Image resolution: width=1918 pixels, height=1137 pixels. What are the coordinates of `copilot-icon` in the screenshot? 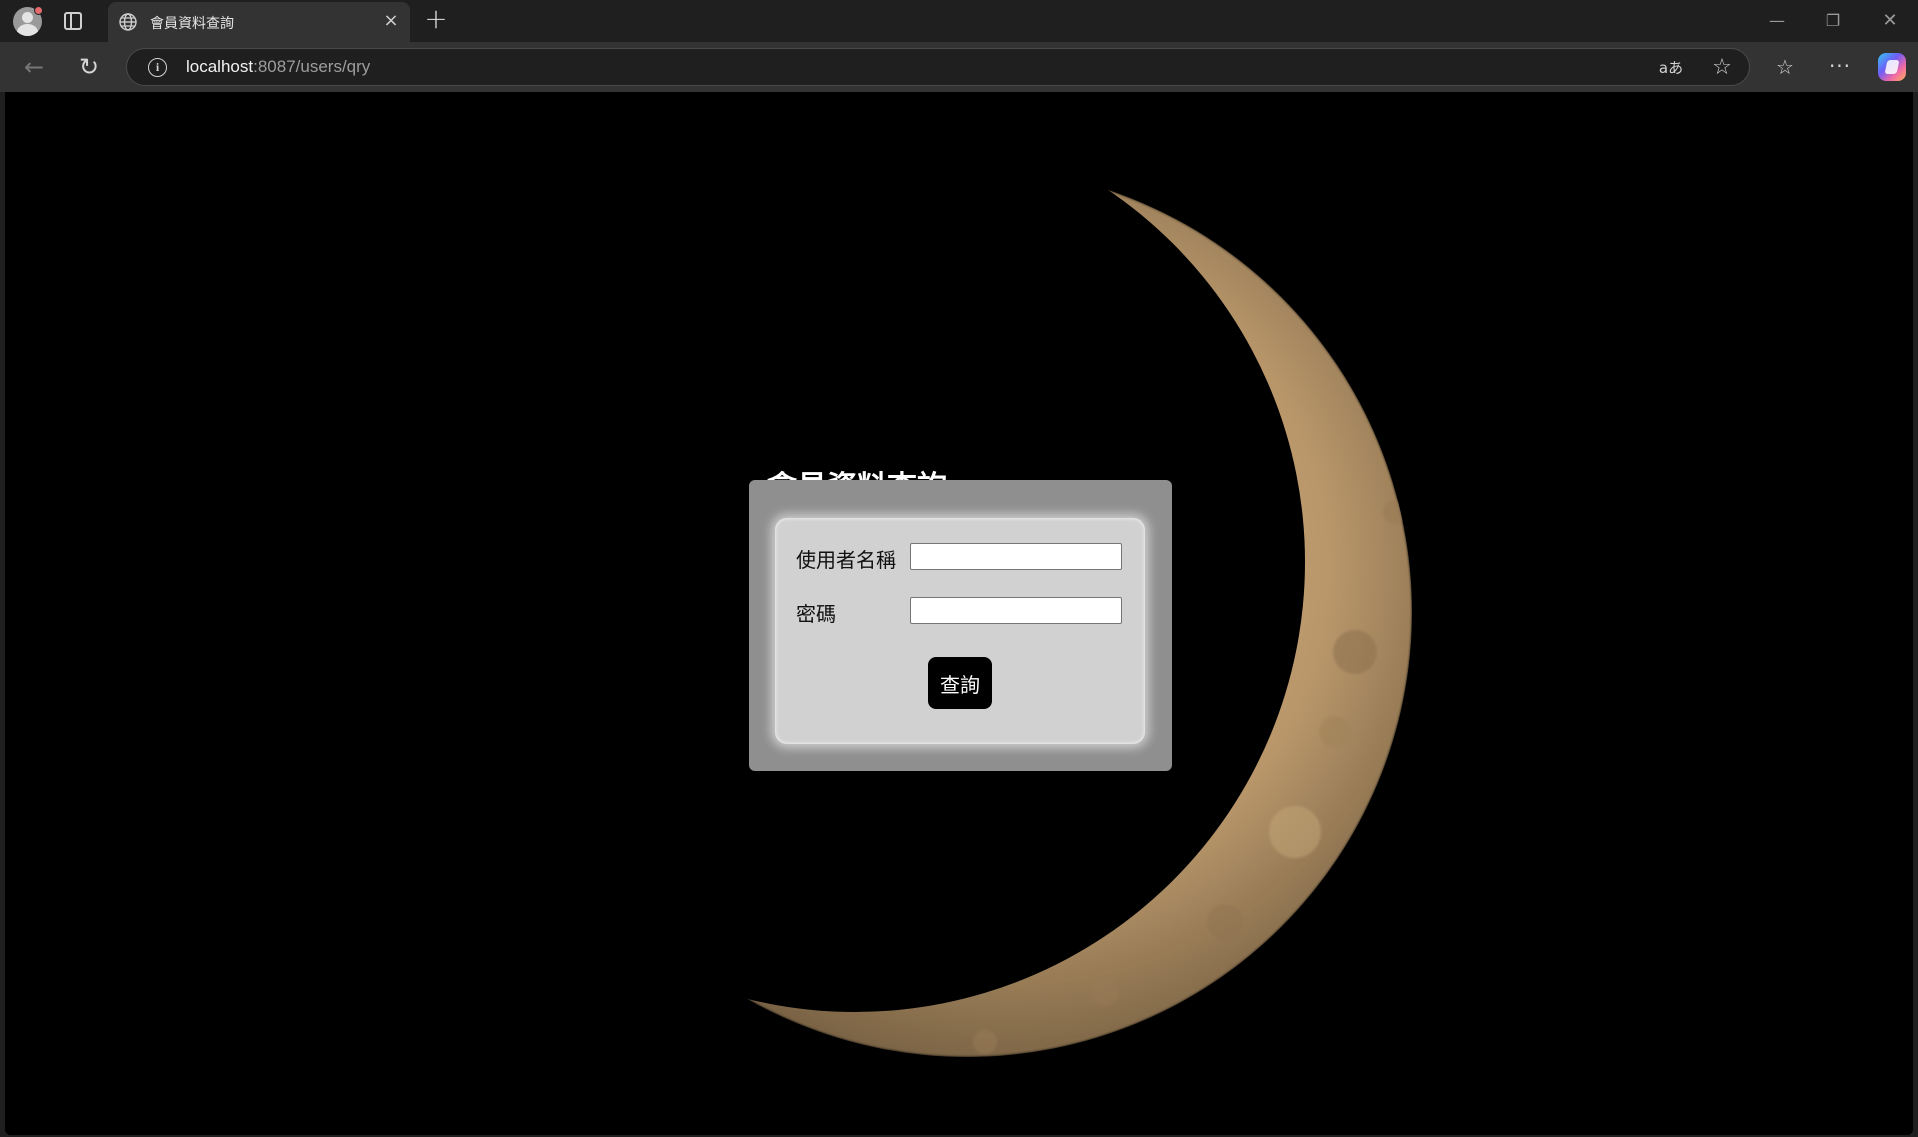 It's located at (1892, 67).